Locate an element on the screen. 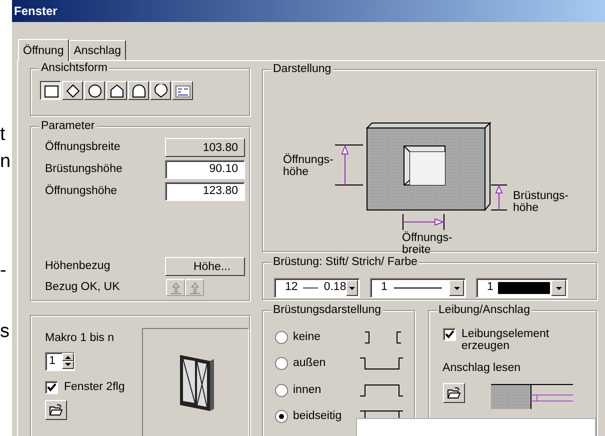  option-label: beidseitig is located at coordinates (318, 416).